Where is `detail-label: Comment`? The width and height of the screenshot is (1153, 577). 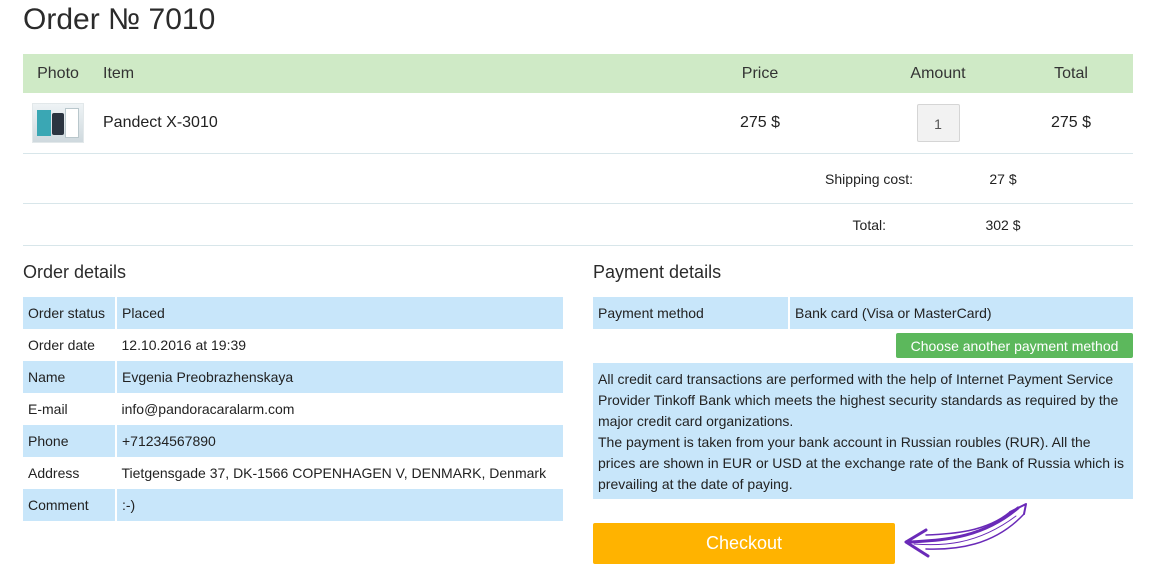
detail-label: Comment is located at coordinates (70, 505).